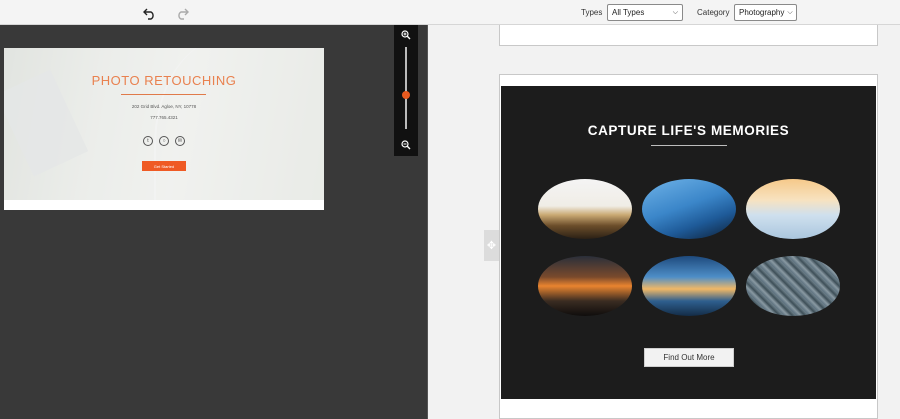 The height and width of the screenshot is (419, 900). What do you see at coordinates (164, 141) in the screenshot?
I see `instagram-icon: ○` at bounding box center [164, 141].